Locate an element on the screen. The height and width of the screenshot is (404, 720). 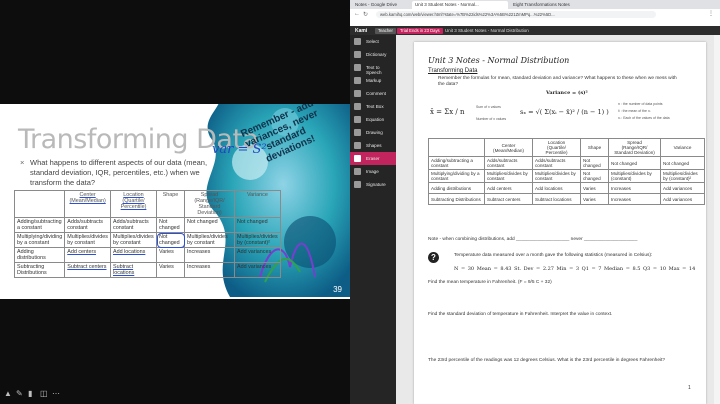
section-heading: Transforming Data is located at coordinates (453, 71).